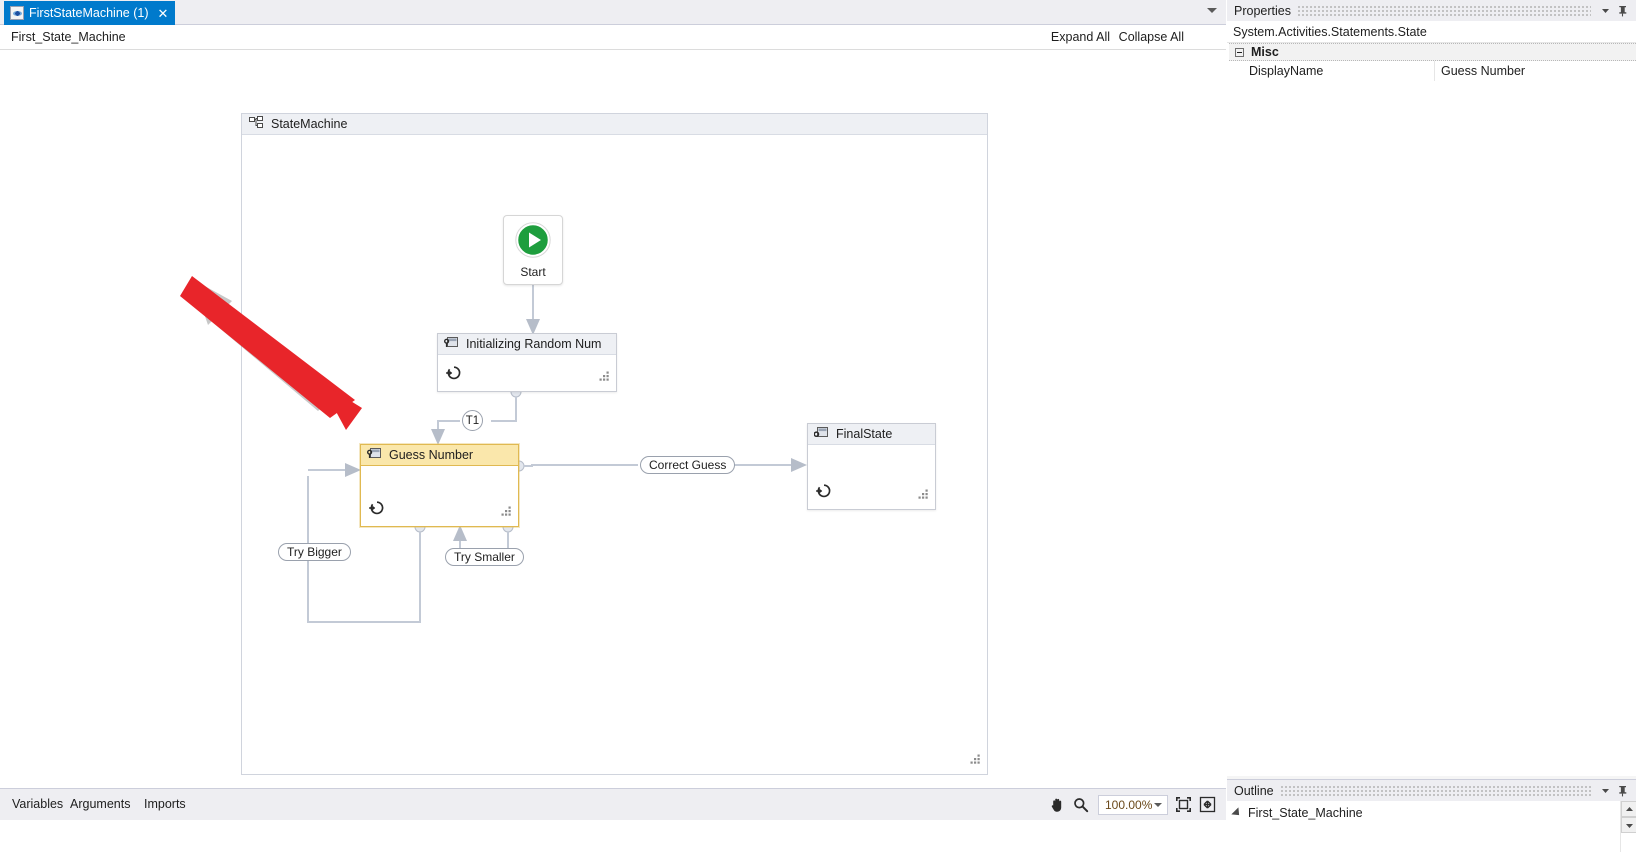 This screenshot has height=852, width=1636. Describe the element at coordinates (1081, 804) in the screenshot. I see `magnifier-icon` at that location.